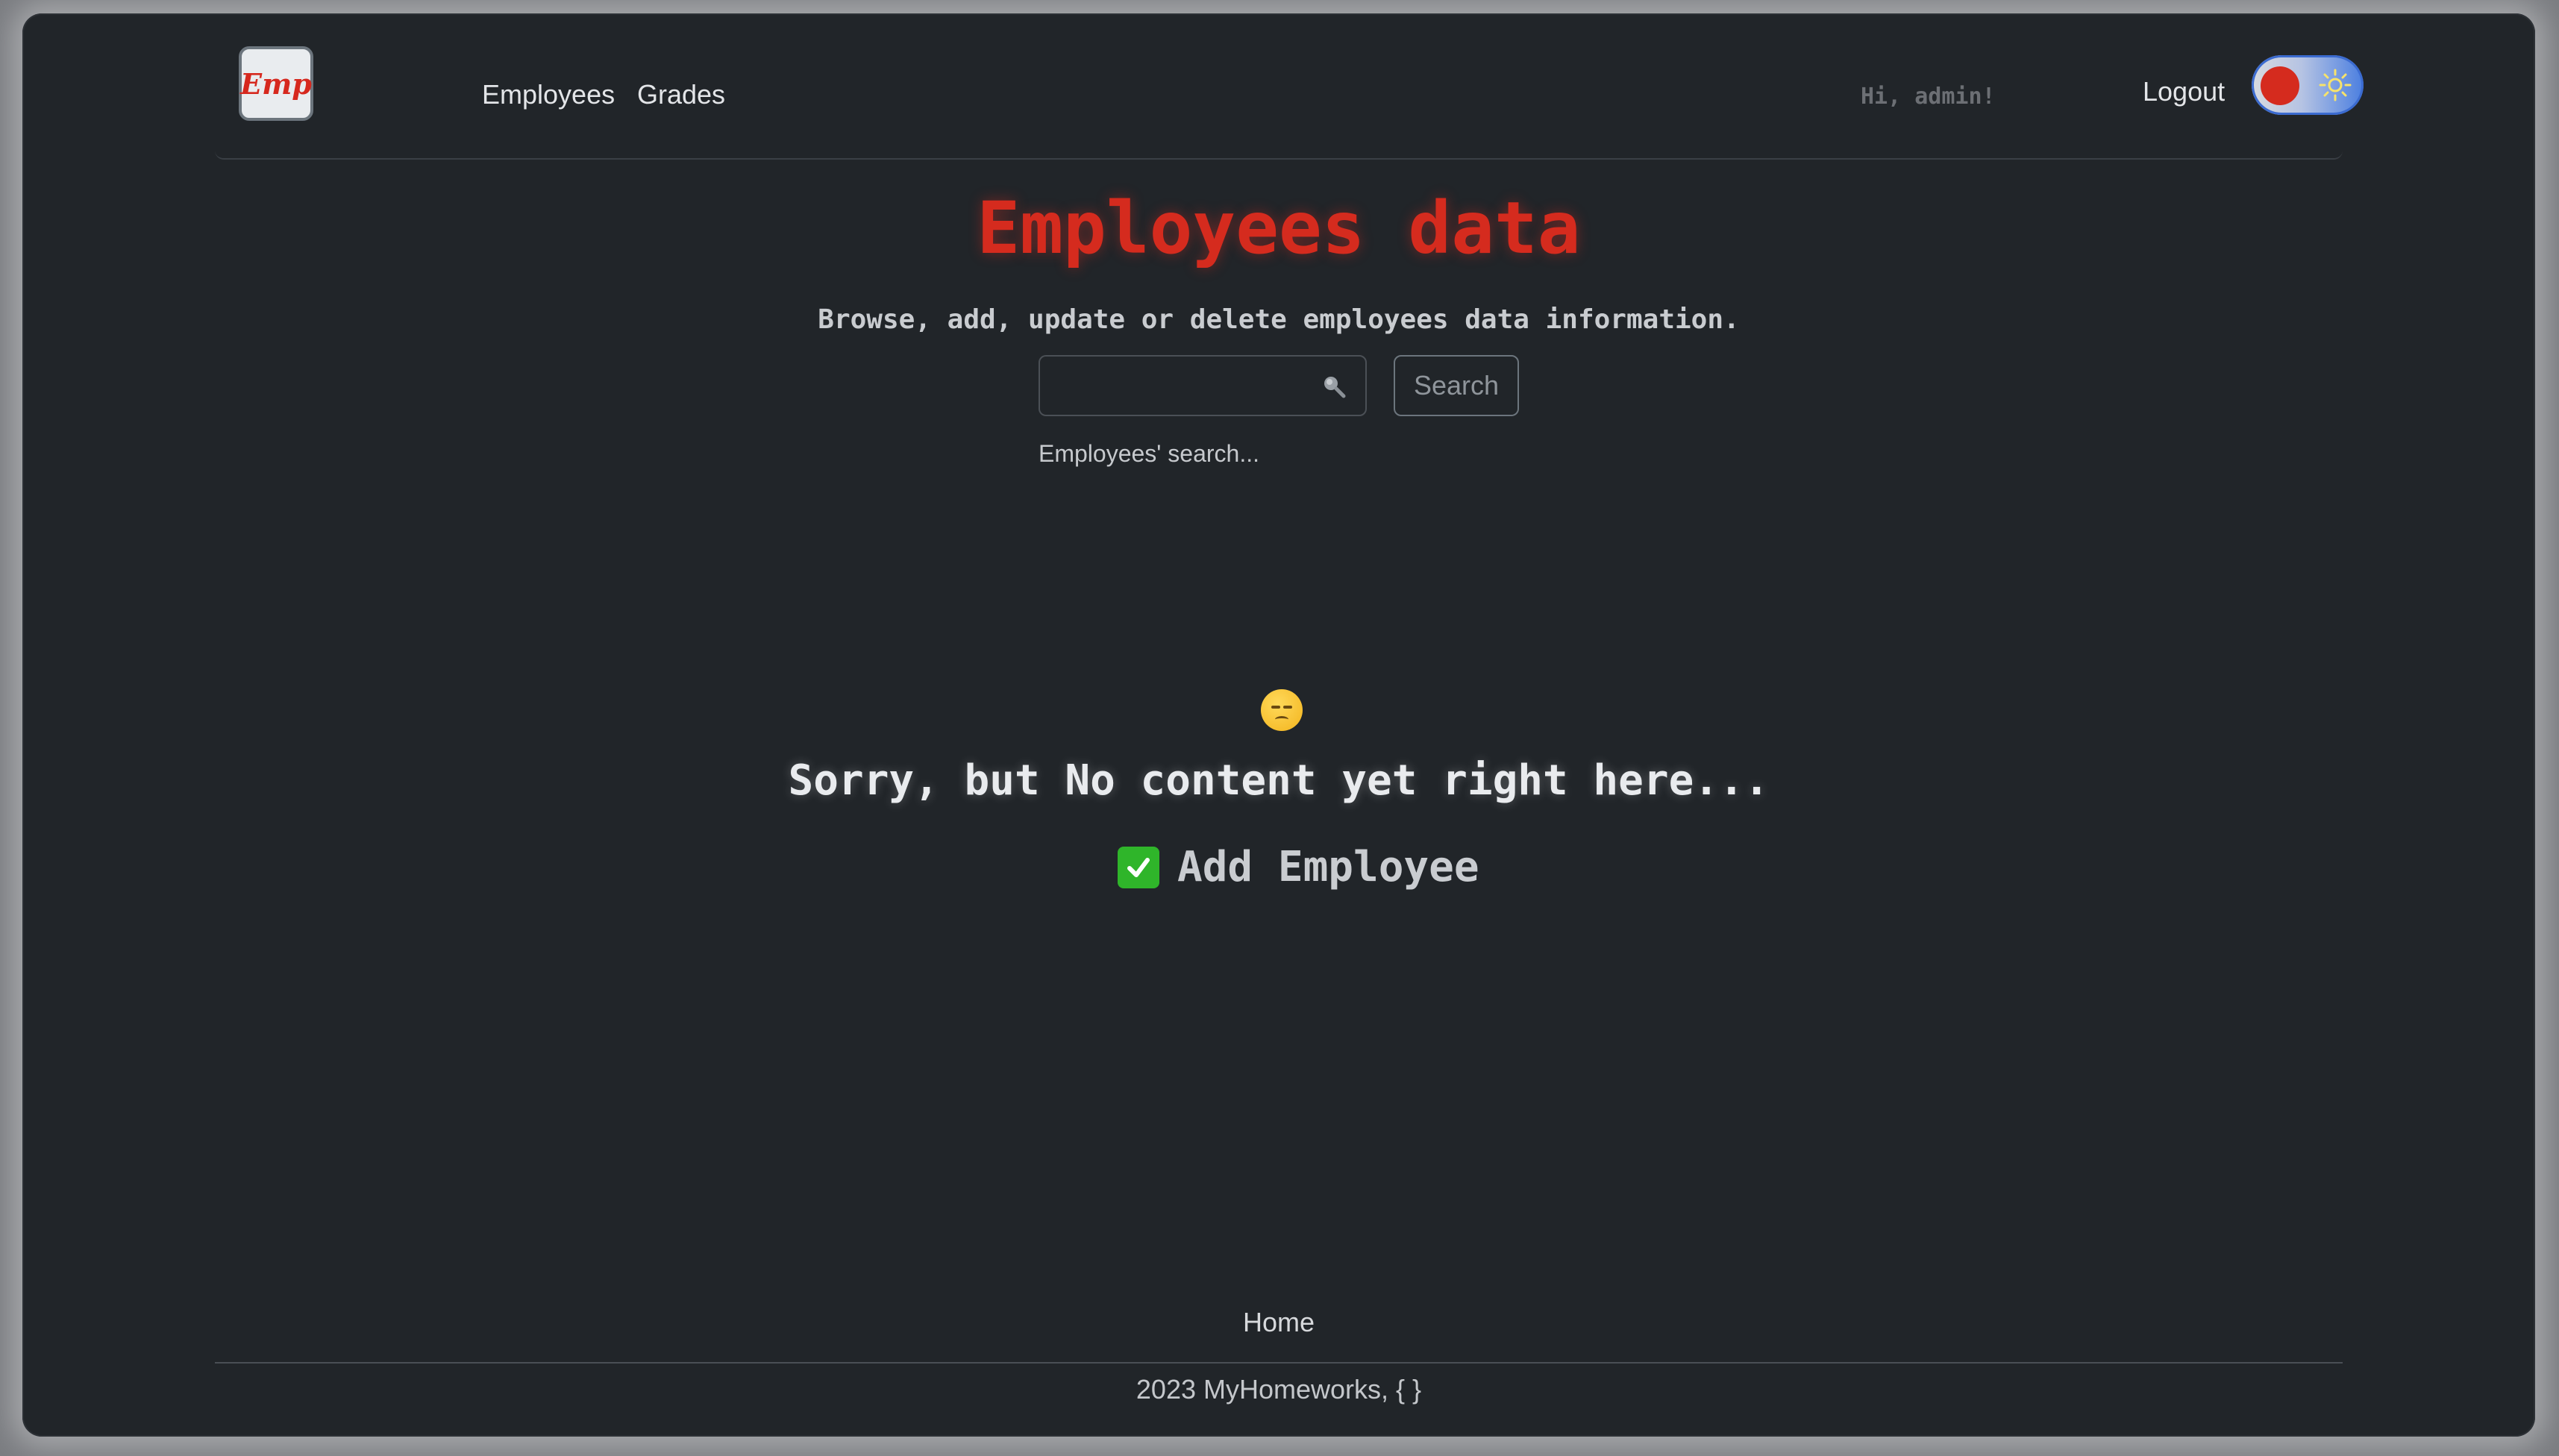 Image resolution: width=2559 pixels, height=1456 pixels. What do you see at coordinates (681, 94) in the screenshot?
I see `nav-link-grades: Grades` at bounding box center [681, 94].